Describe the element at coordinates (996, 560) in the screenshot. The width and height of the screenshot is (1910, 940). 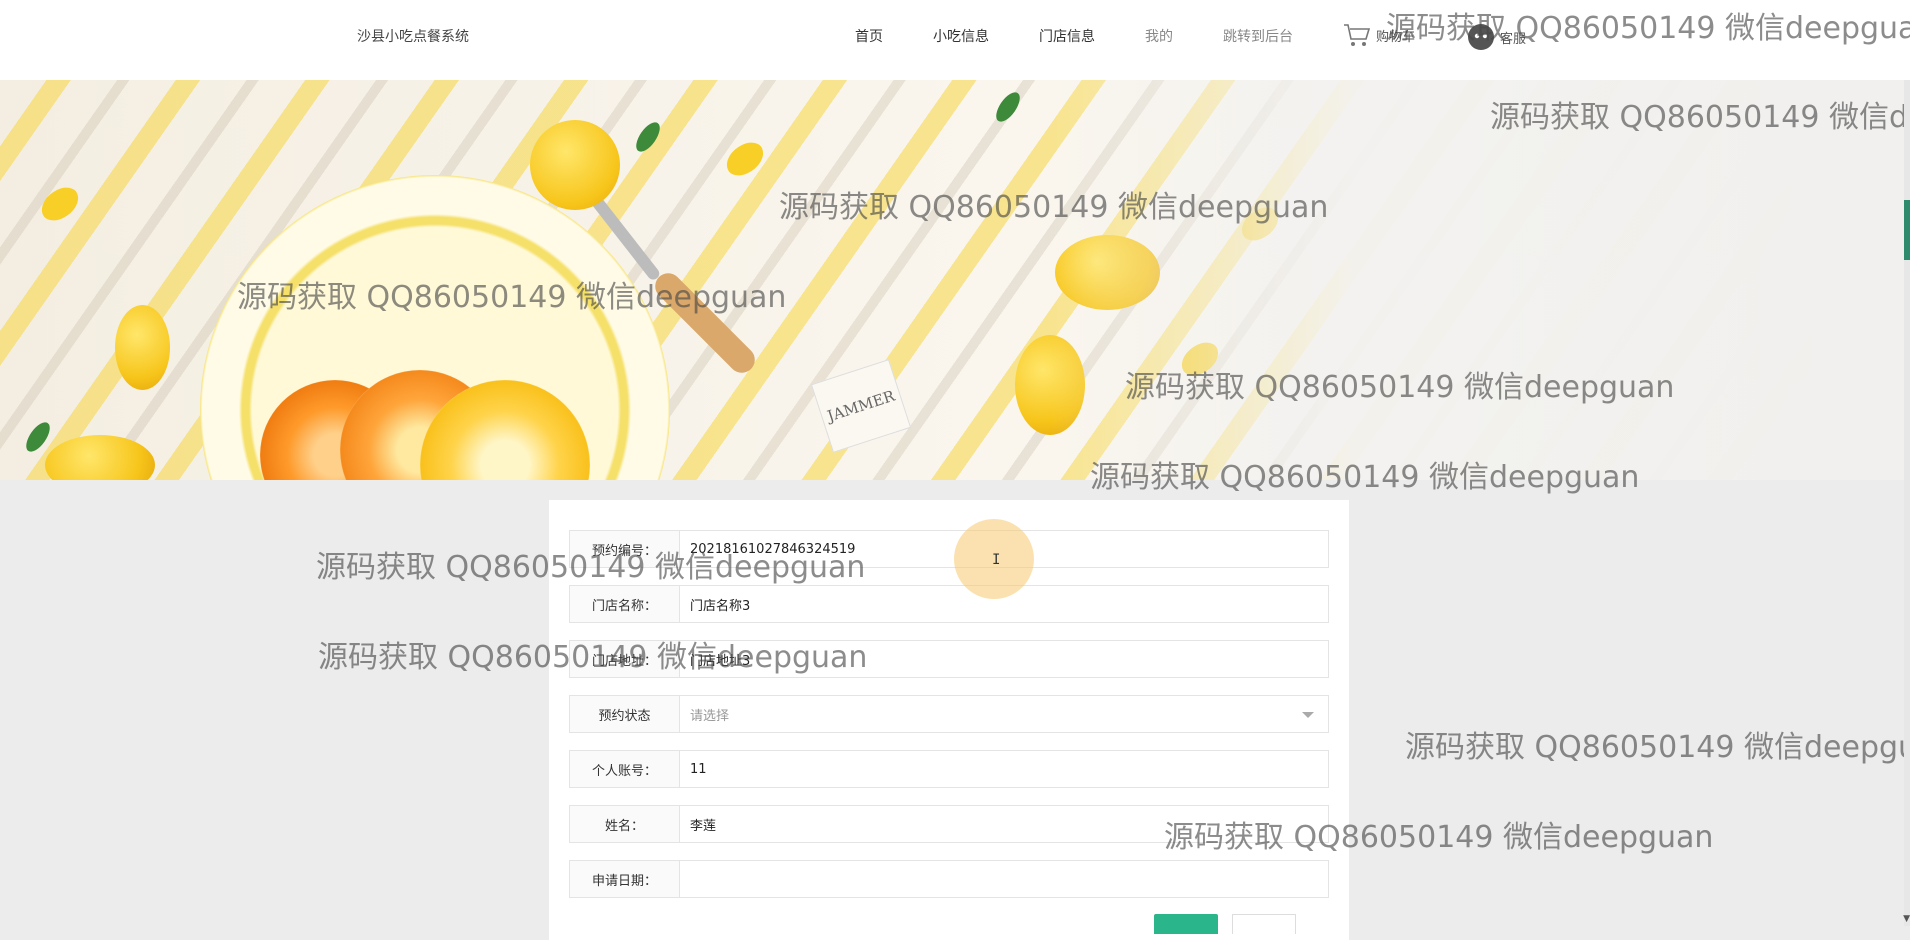
I see `text-cursor-icon: I` at that location.